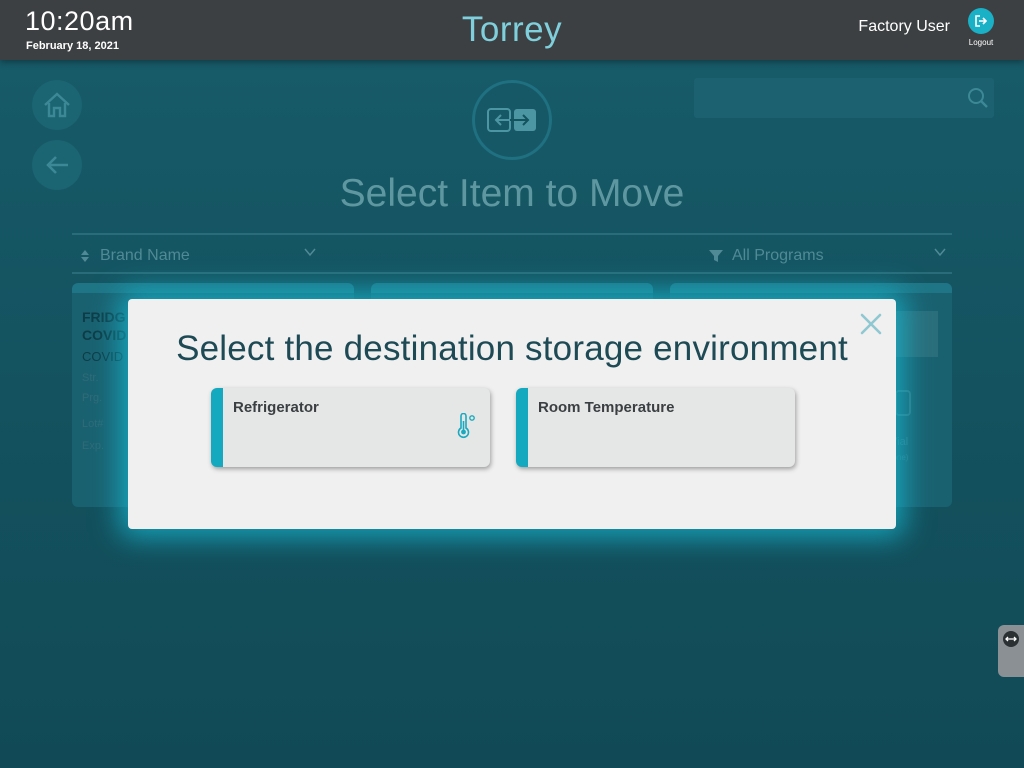  What do you see at coordinates (104, 317) in the screenshot?
I see `card-title: FRIDG` at bounding box center [104, 317].